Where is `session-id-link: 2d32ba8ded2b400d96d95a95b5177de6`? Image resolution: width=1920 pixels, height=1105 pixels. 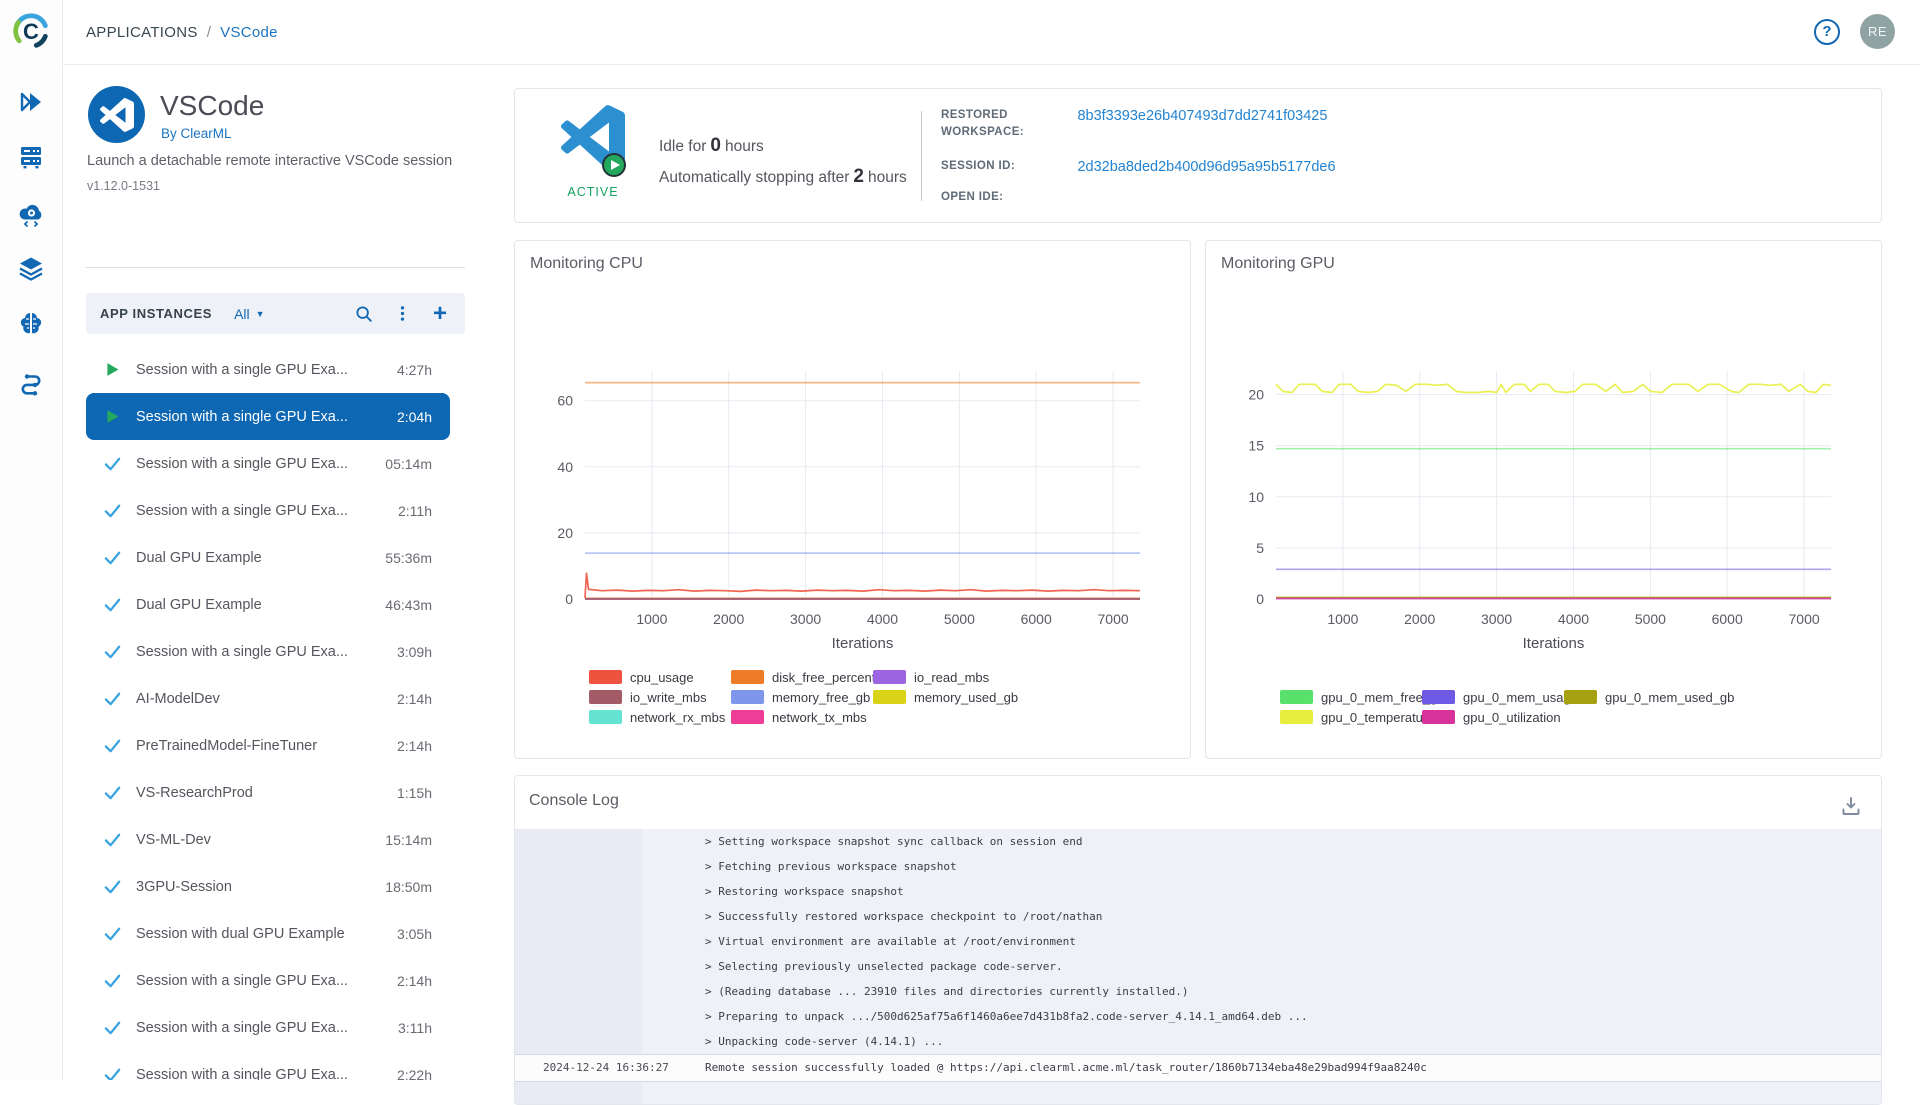 session-id-link: 2d32ba8ded2b400d96d95a95b5177de6 is located at coordinates (1206, 167).